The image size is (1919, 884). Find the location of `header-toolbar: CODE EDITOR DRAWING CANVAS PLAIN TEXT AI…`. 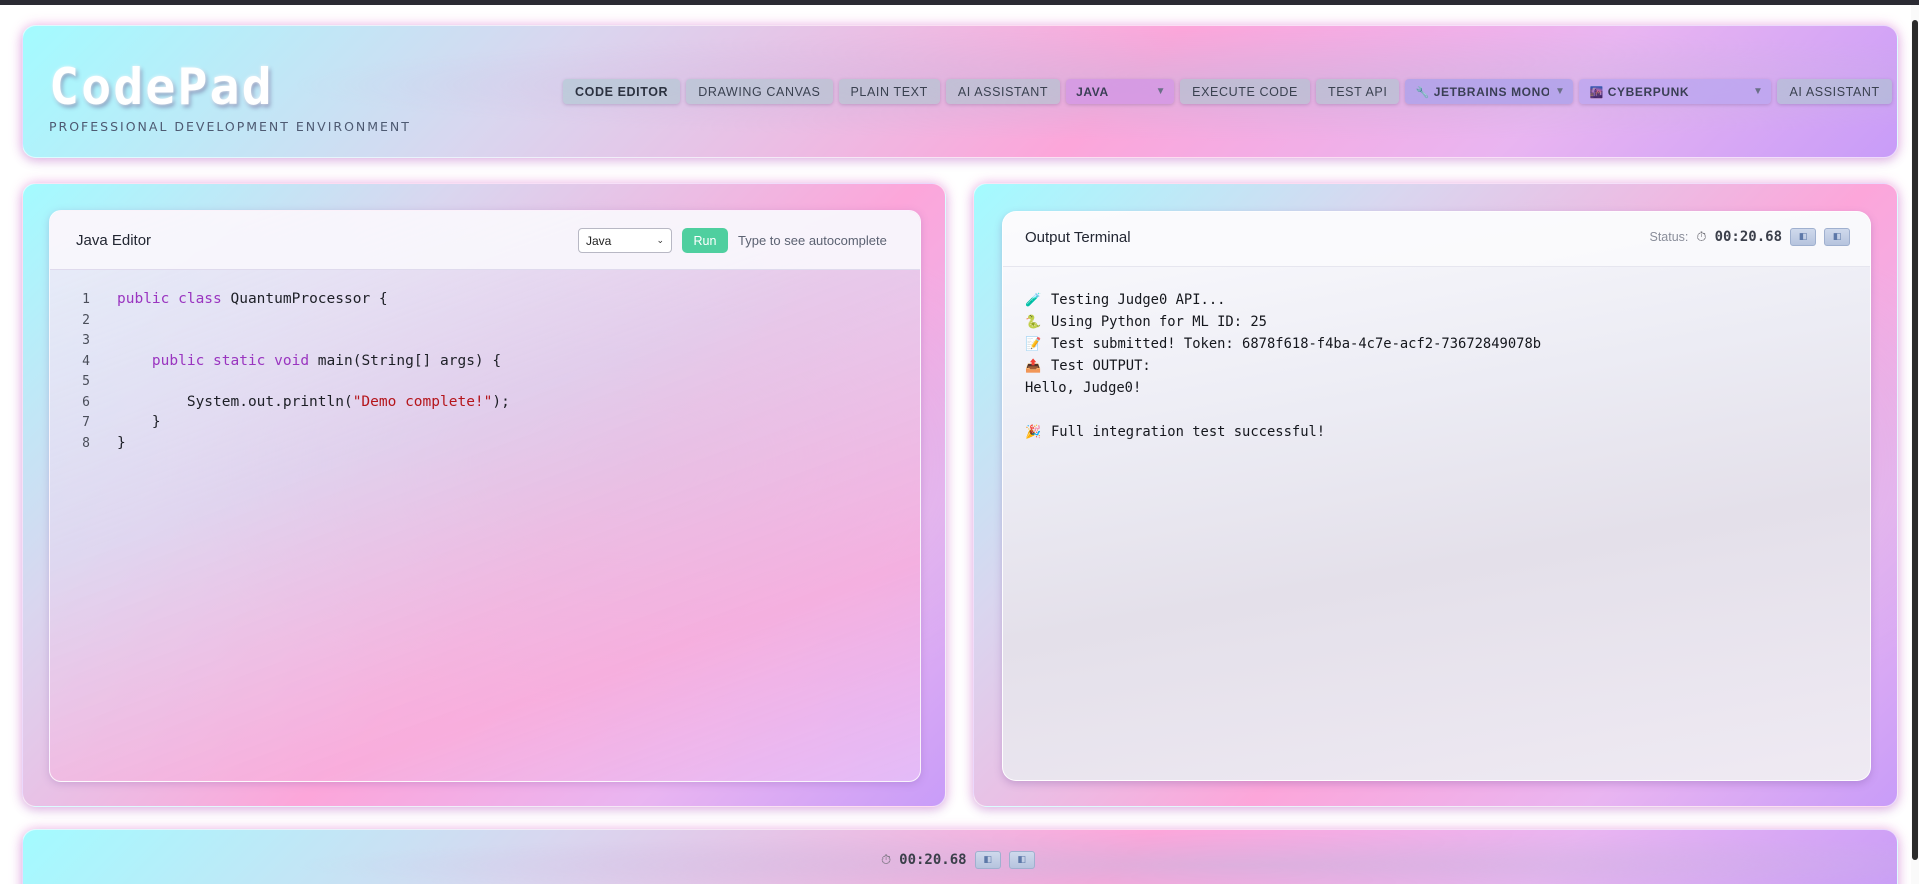

header-toolbar: CODE EDITOR DRAWING CANVAS PLAIN TEXT AI… is located at coordinates (1227, 91).